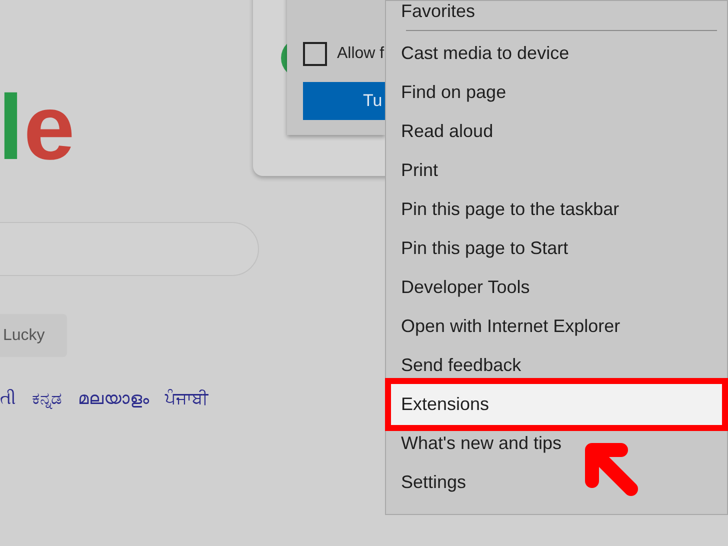 The image size is (728, 546). What do you see at coordinates (556, 404) in the screenshot?
I see `menu-item: Extensions` at bounding box center [556, 404].